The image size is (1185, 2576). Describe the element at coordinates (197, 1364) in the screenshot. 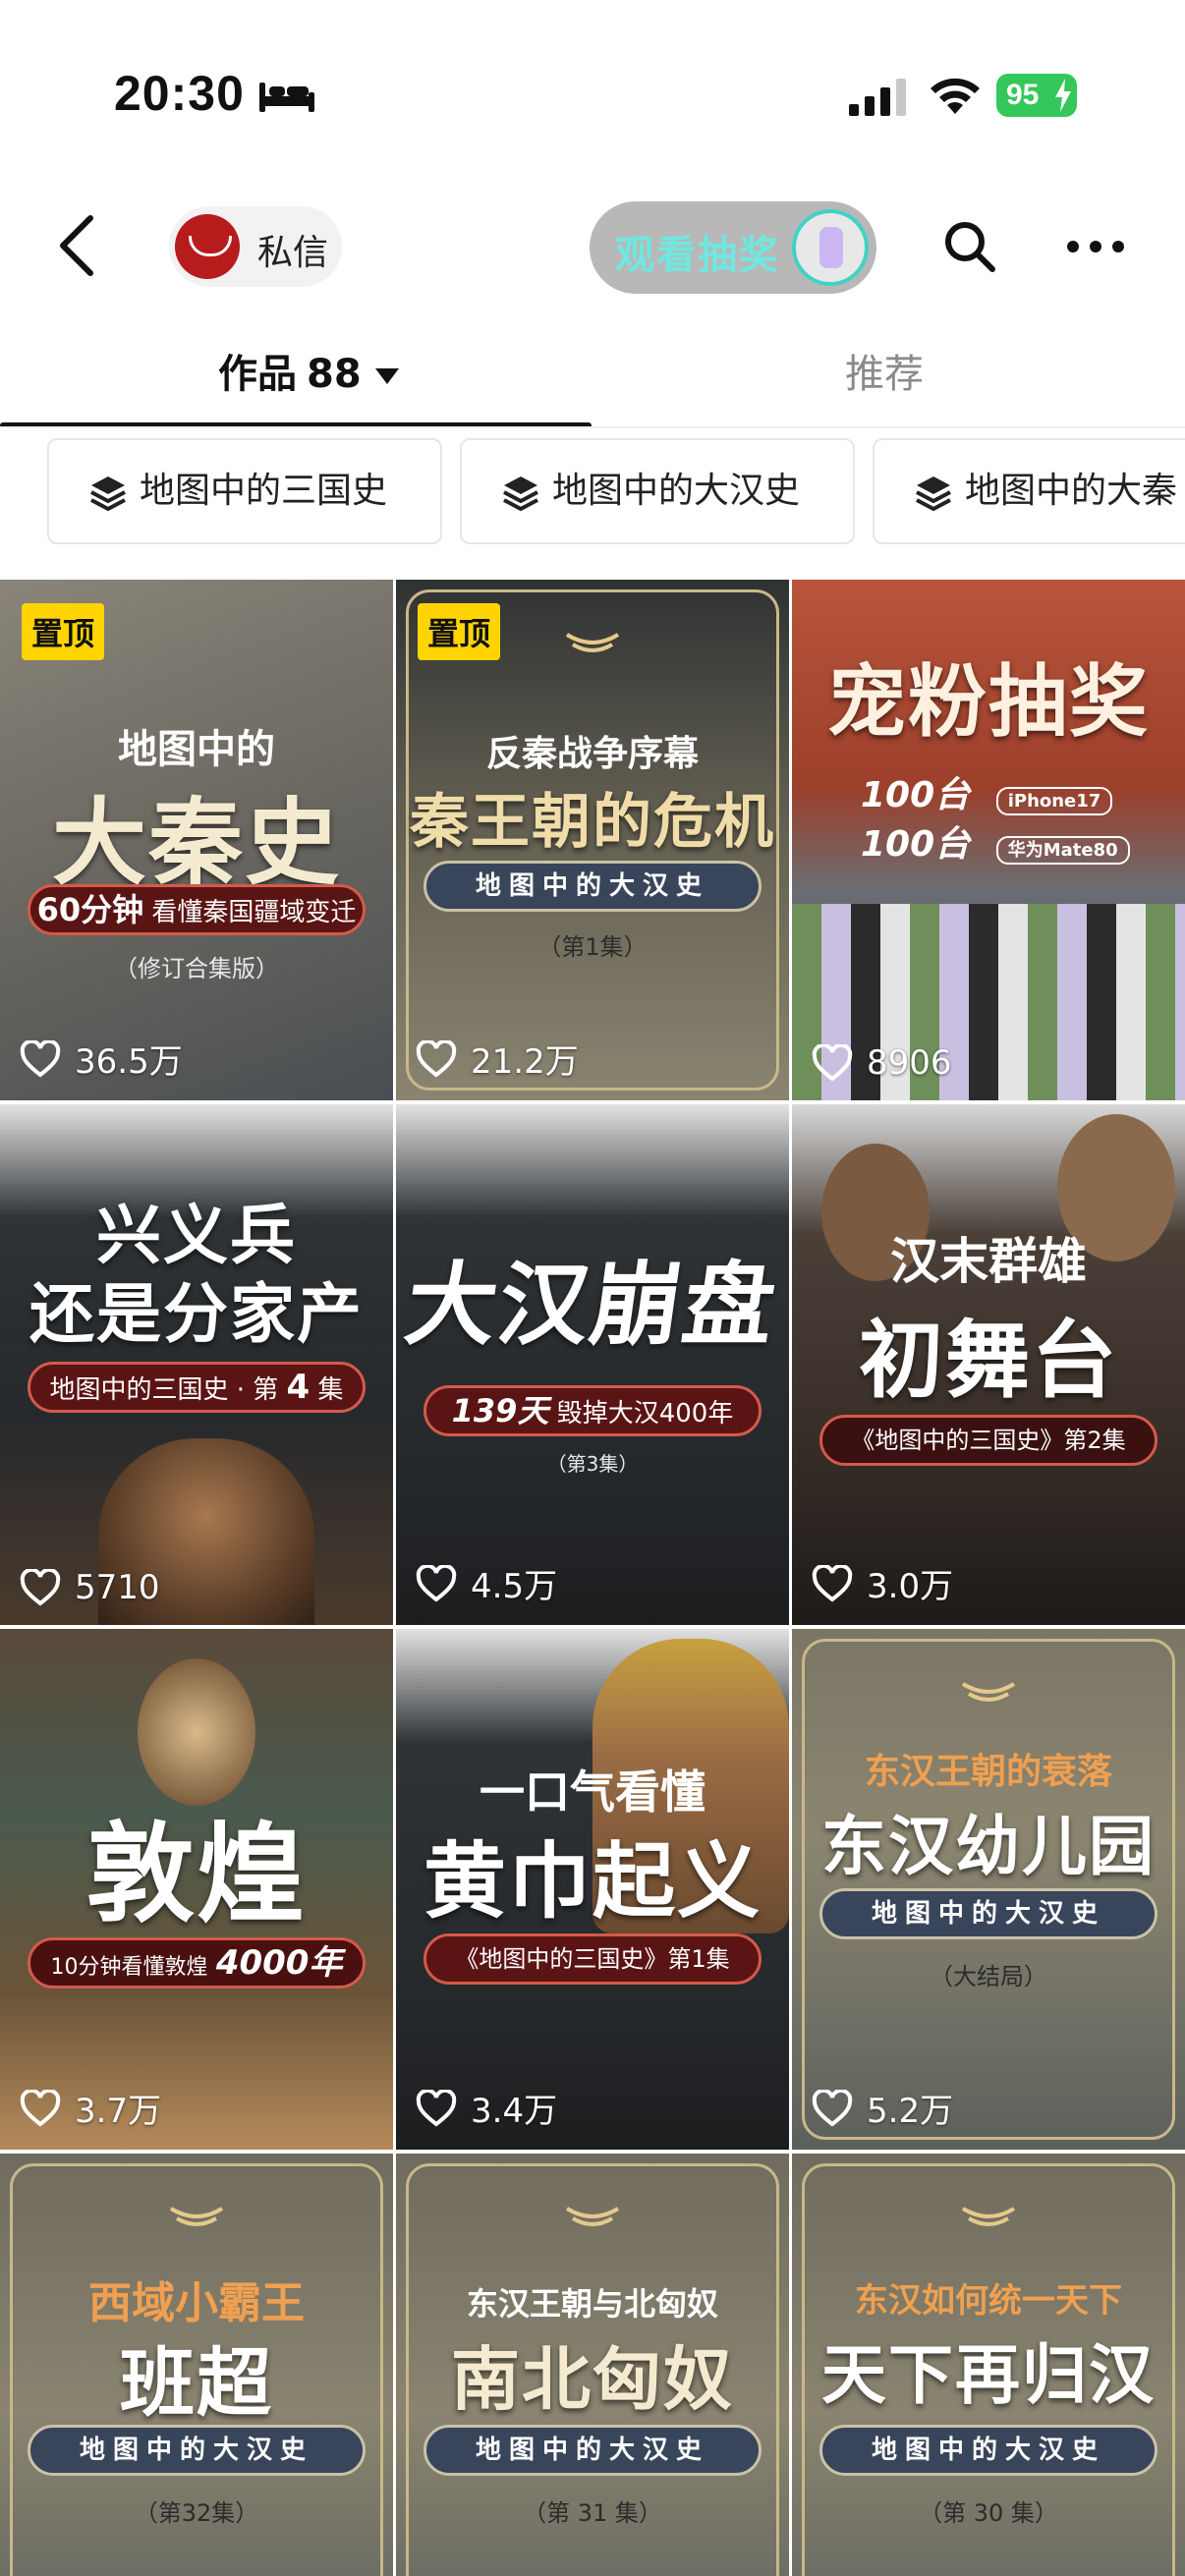

I see `video-tile: 兴义兵 还是分家产 地图中的三国史 · 第 4 集 5710` at that location.